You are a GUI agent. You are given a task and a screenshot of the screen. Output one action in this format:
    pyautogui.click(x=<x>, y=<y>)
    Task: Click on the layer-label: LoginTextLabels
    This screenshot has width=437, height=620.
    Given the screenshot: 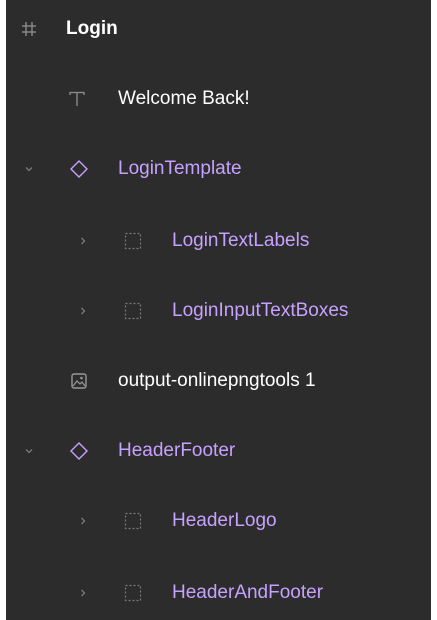 What is the action you would take?
    pyautogui.click(x=241, y=240)
    